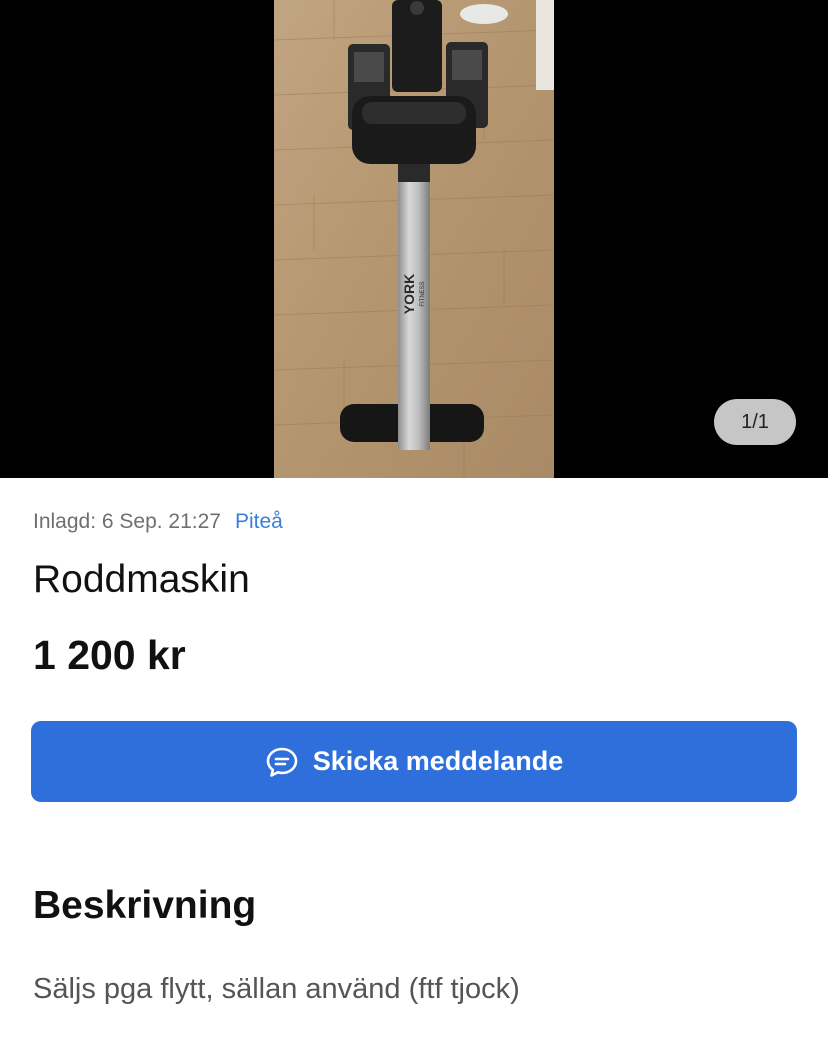  I want to click on image-counter: 1/1, so click(755, 422).